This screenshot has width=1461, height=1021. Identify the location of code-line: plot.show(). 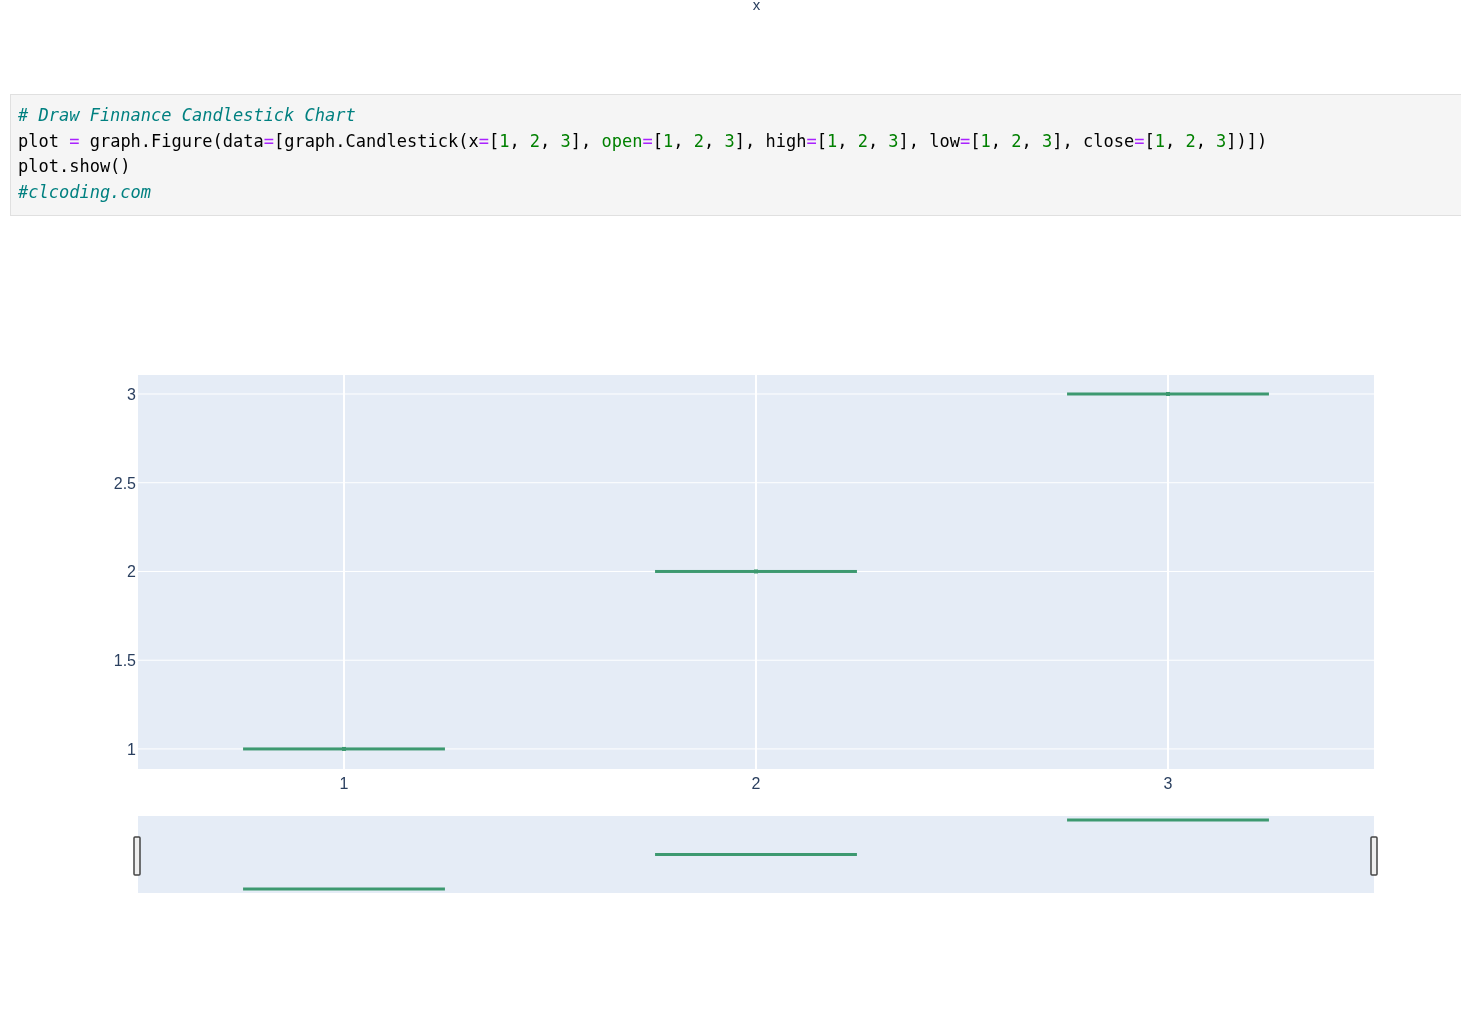
(74, 166).